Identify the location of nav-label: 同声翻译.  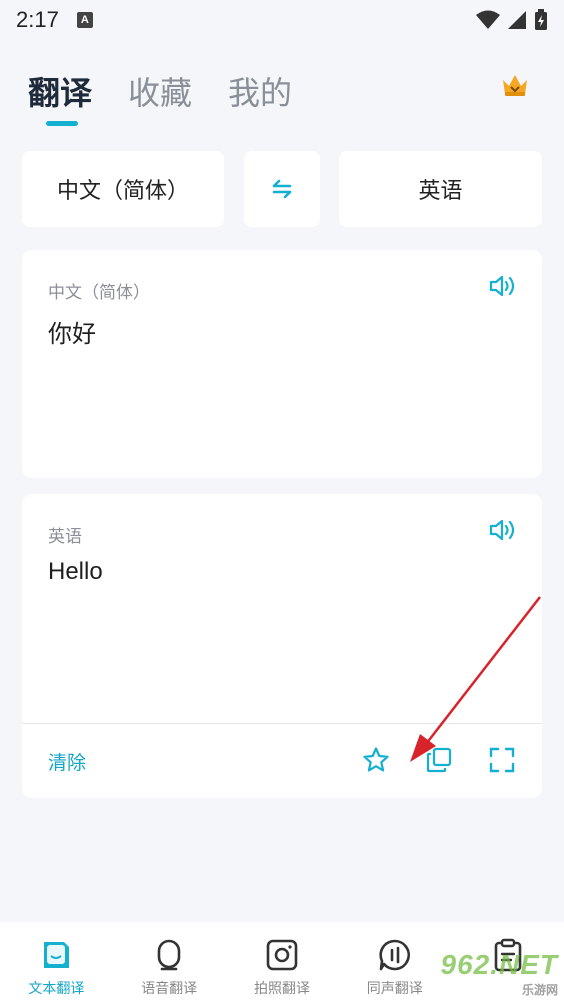
(394, 989).